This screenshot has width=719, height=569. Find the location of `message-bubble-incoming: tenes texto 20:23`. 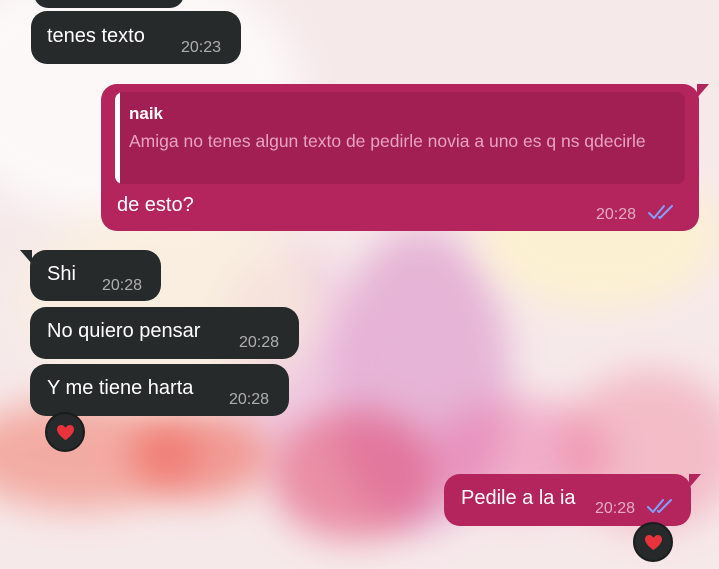

message-bubble-incoming: tenes texto 20:23 is located at coordinates (136, 37).